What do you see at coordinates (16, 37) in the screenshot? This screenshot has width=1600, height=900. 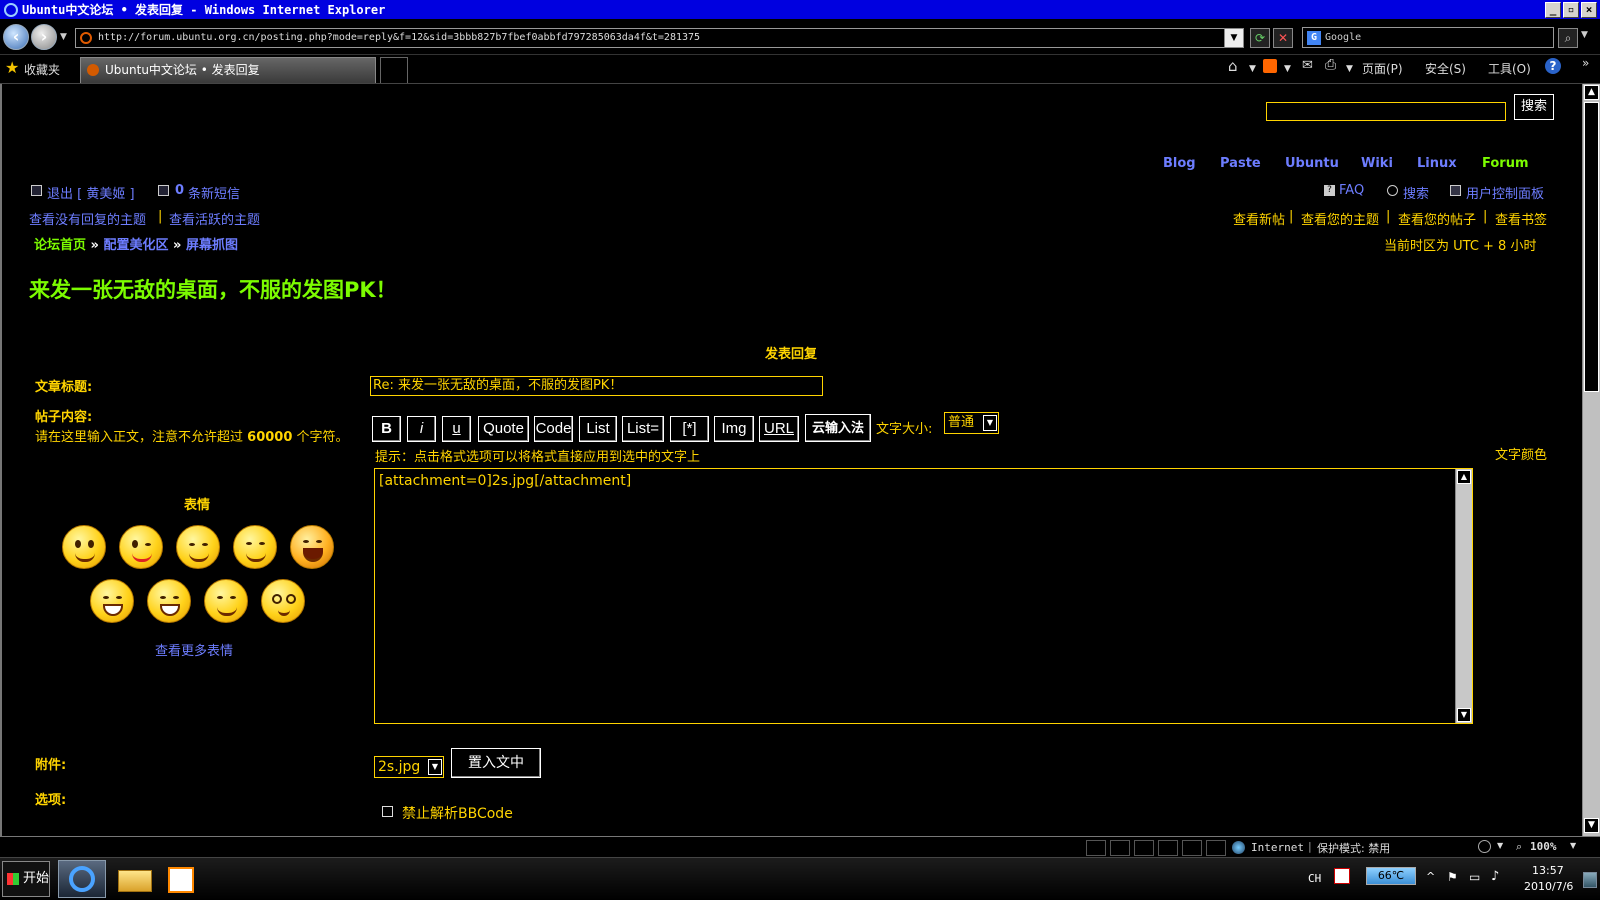 I see `back-icon: ‹` at bounding box center [16, 37].